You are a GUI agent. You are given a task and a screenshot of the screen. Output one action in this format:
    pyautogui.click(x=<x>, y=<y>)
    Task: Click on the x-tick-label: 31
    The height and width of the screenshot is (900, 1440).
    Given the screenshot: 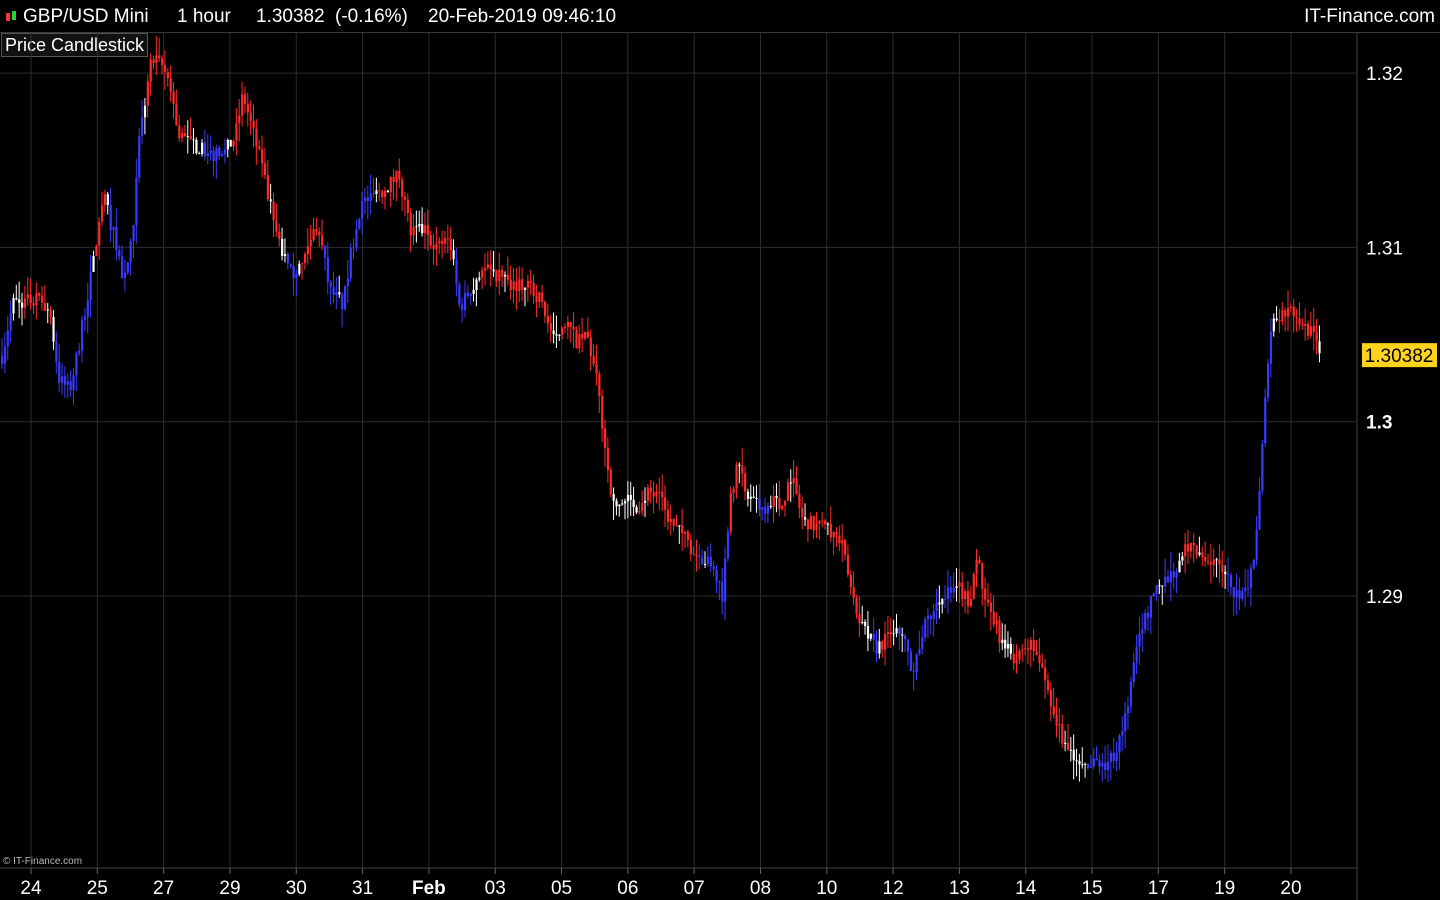 What is the action you would take?
    pyautogui.click(x=362, y=888)
    